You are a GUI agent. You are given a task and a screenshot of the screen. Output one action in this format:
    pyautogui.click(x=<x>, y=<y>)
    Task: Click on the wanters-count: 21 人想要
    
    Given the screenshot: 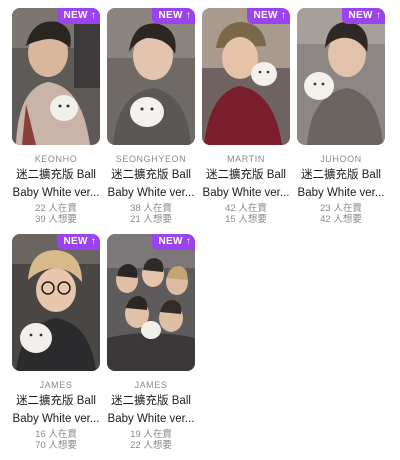 What is the action you would take?
    pyautogui.click(x=151, y=219)
    